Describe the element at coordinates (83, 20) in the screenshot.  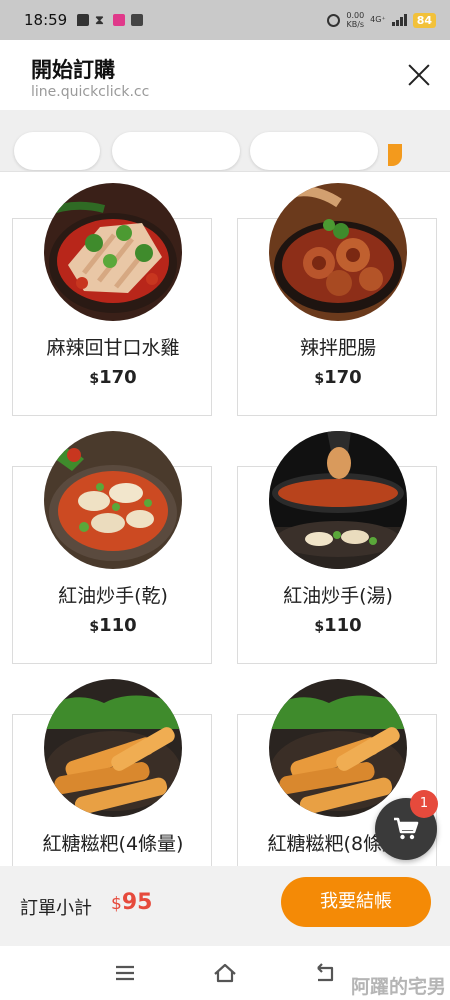
I see `chat-icon` at that location.